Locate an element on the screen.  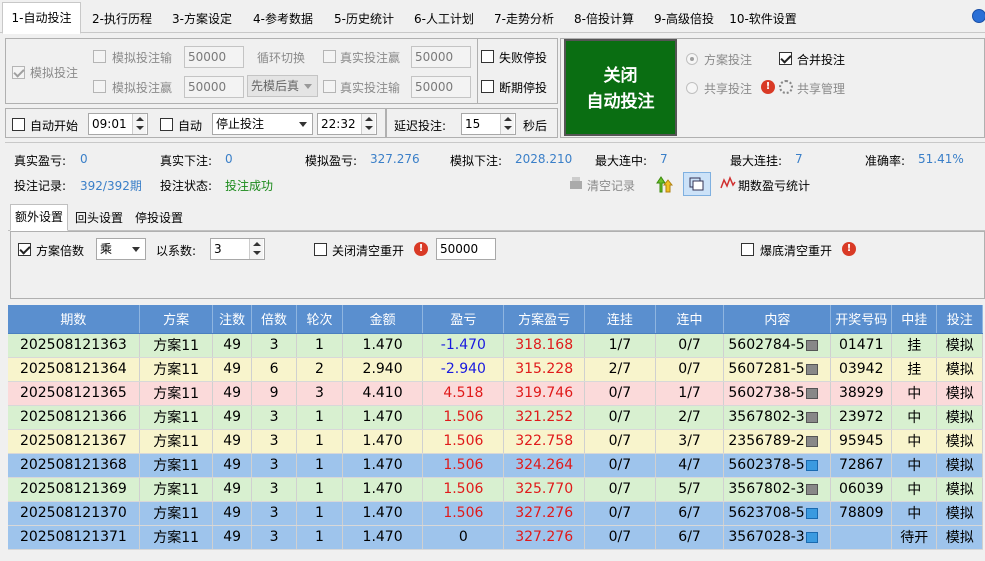
table-cell: 2 is located at coordinates (319, 369).